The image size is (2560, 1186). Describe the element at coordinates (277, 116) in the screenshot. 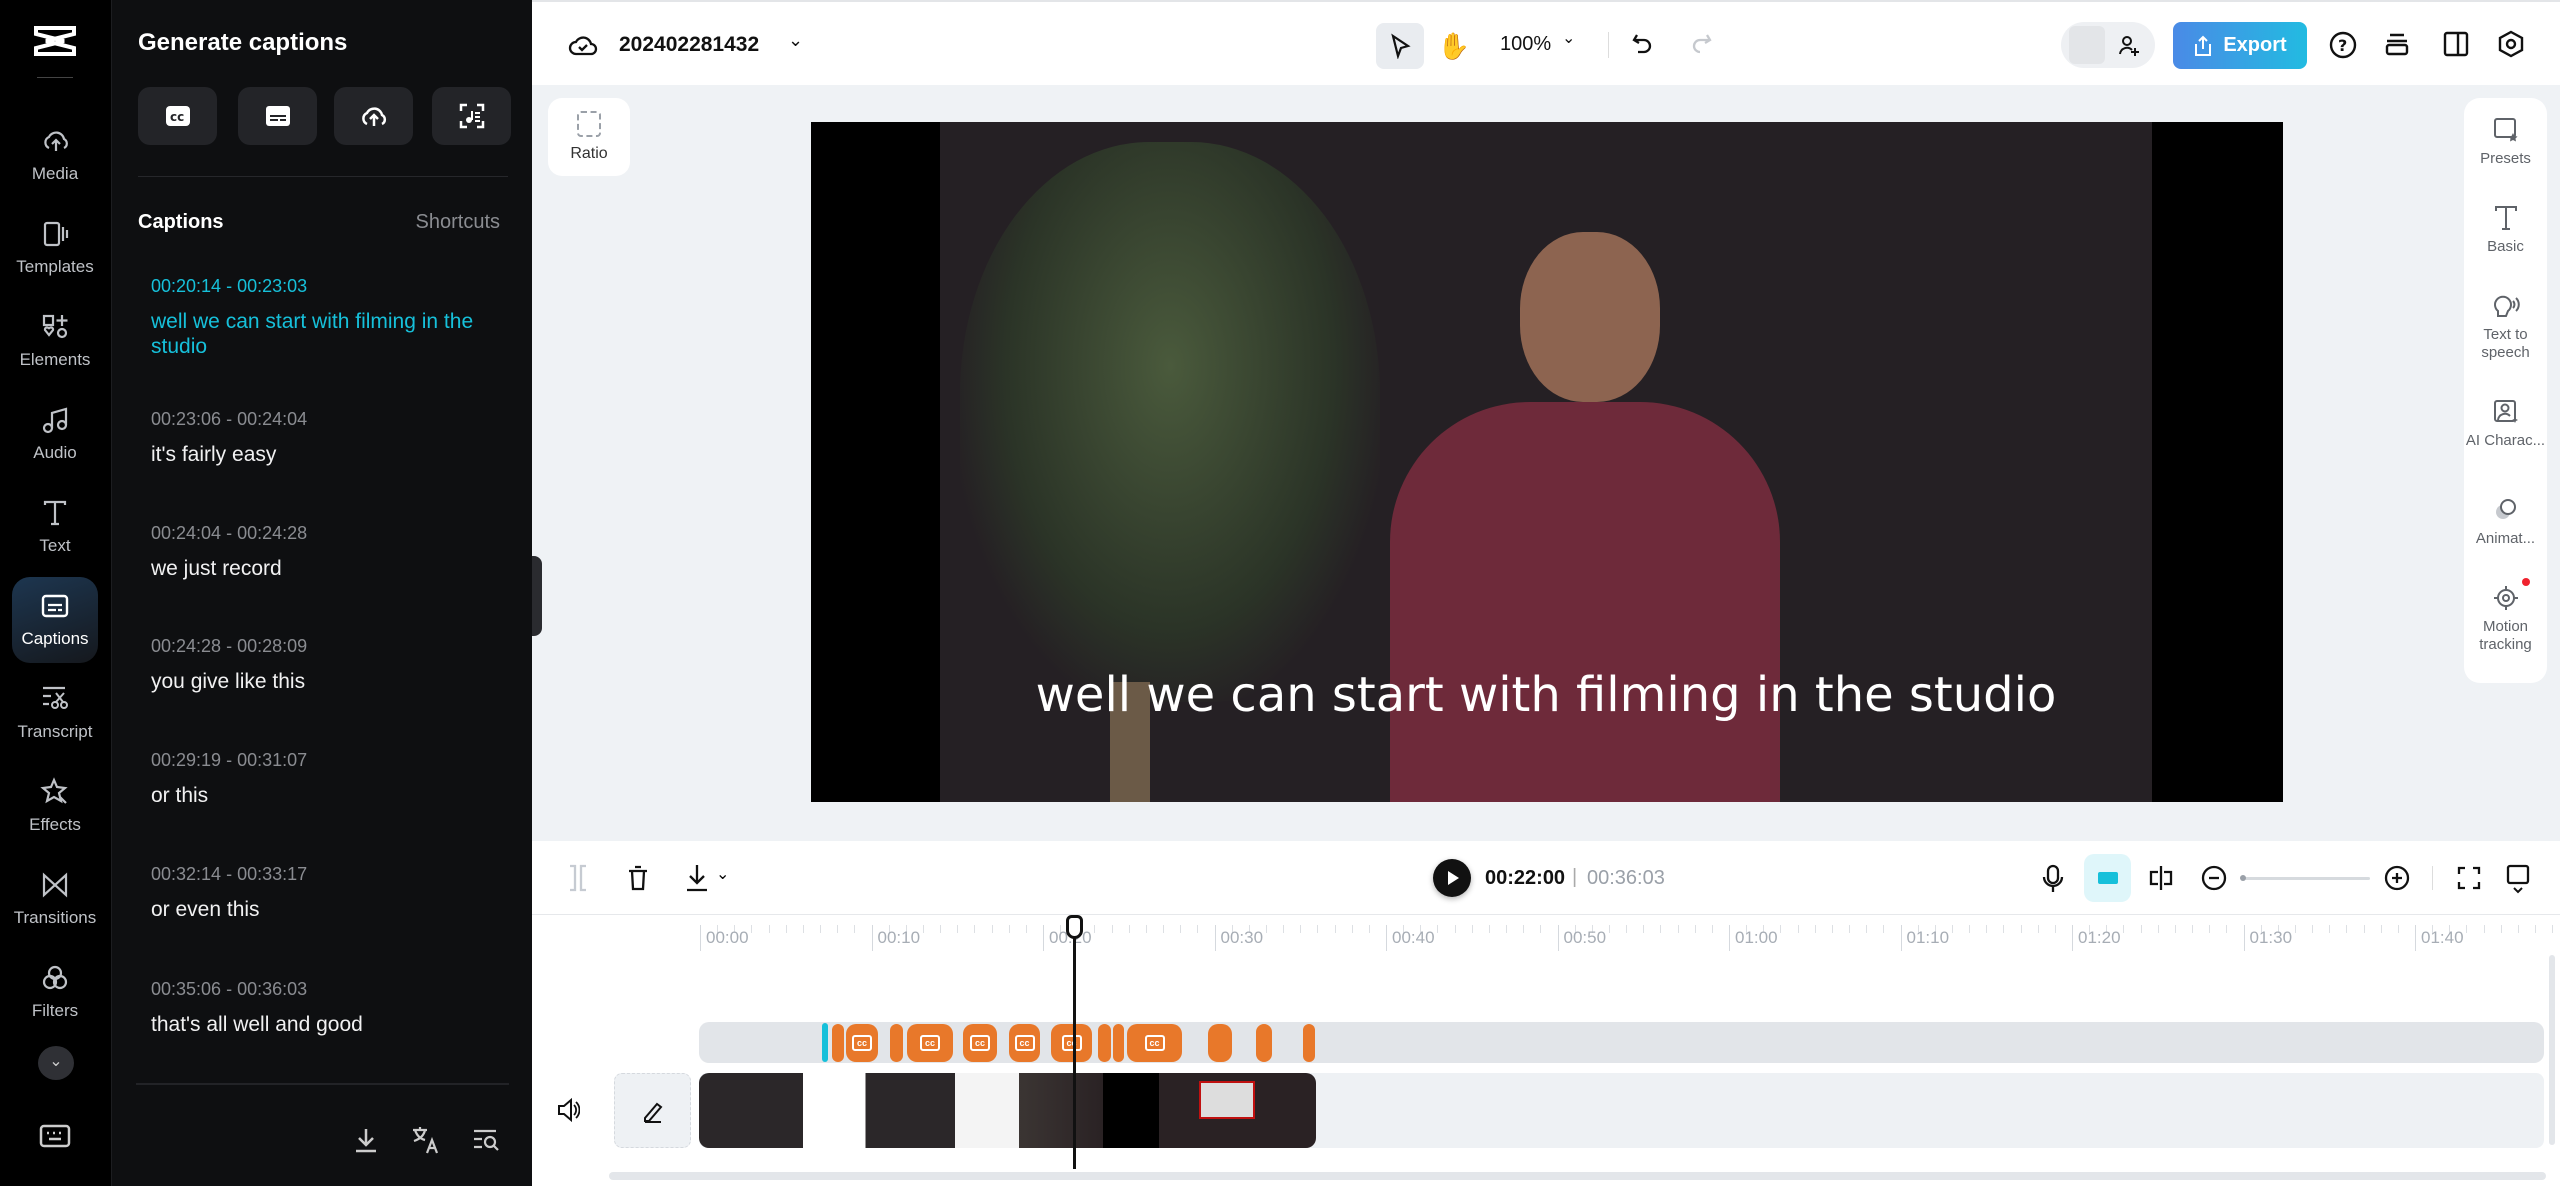

I see `subtitle-button` at that location.